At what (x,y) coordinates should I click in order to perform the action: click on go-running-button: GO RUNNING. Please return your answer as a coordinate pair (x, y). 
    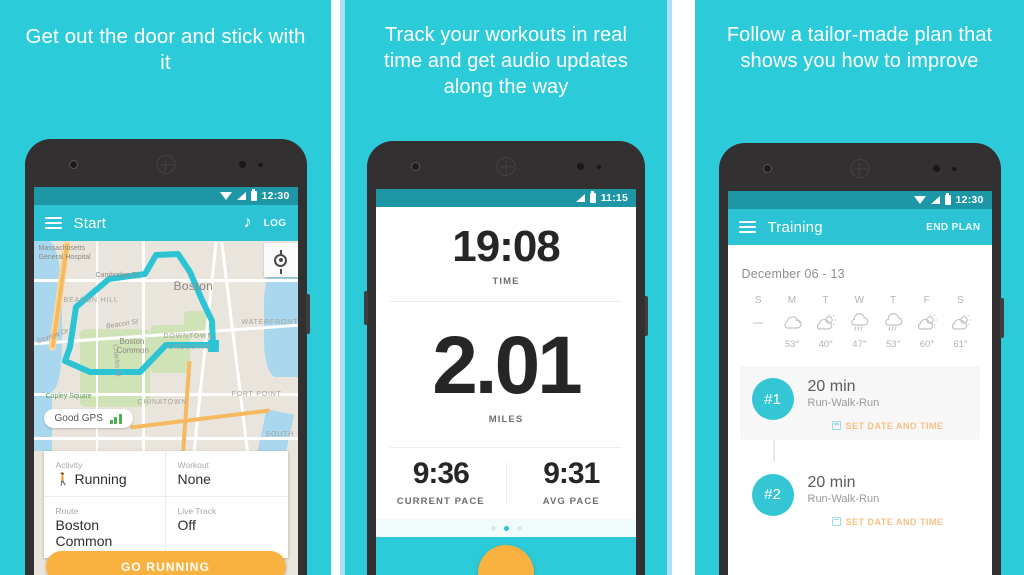
    Looking at the image, I should click on (165, 563).